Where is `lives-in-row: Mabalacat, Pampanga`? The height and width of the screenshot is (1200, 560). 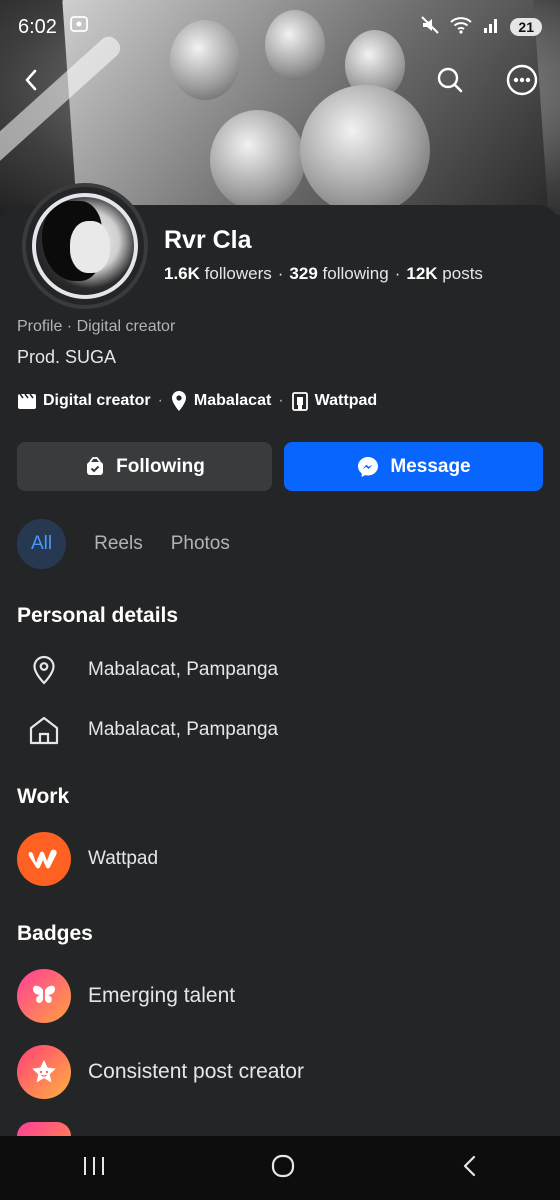
lives-in-row: Mabalacat, Pampanga is located at coordinates (147, 670).